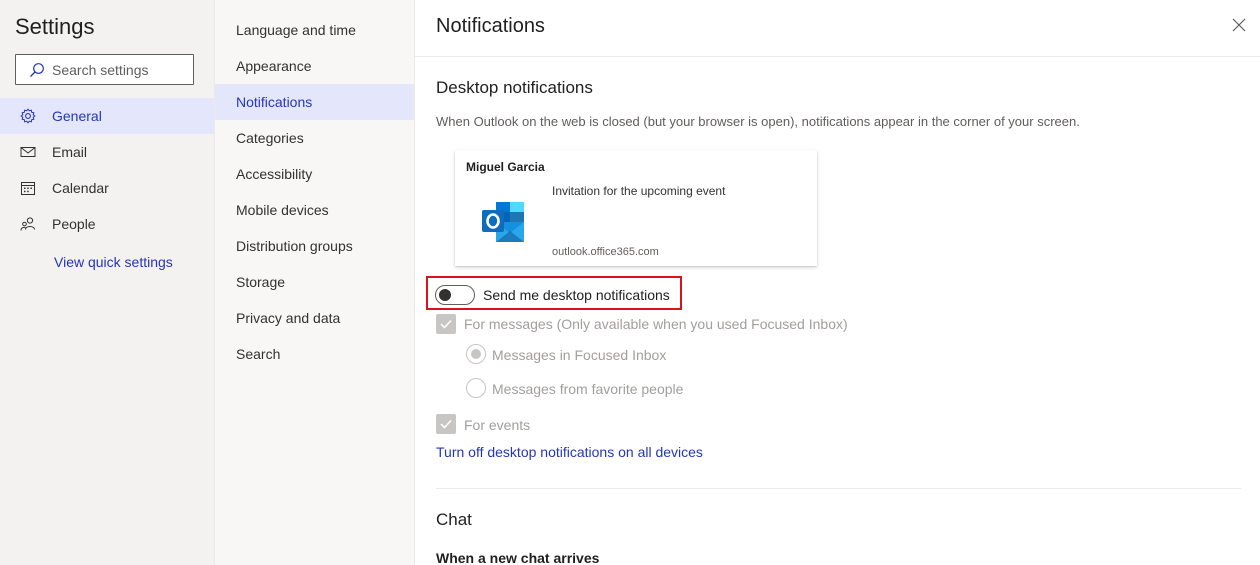 This screenshot has height=565, width=1260. Describe the element at coordinates (639, 191) in the screenshot. I see `preview-message: Invitation for the upcoming event` at that location.